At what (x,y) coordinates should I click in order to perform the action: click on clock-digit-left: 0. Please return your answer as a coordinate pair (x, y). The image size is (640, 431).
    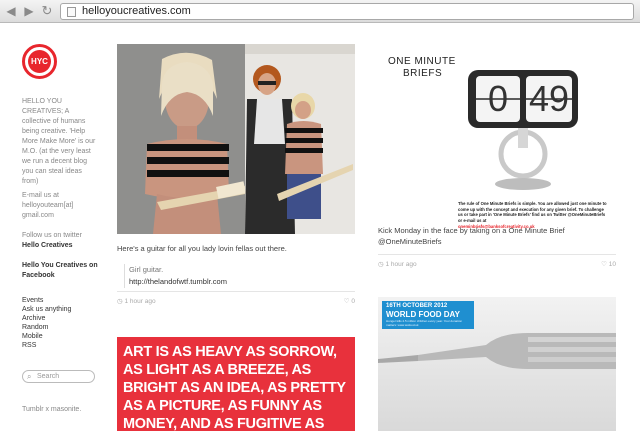
    Looking at the image, I should click on (498, 98).